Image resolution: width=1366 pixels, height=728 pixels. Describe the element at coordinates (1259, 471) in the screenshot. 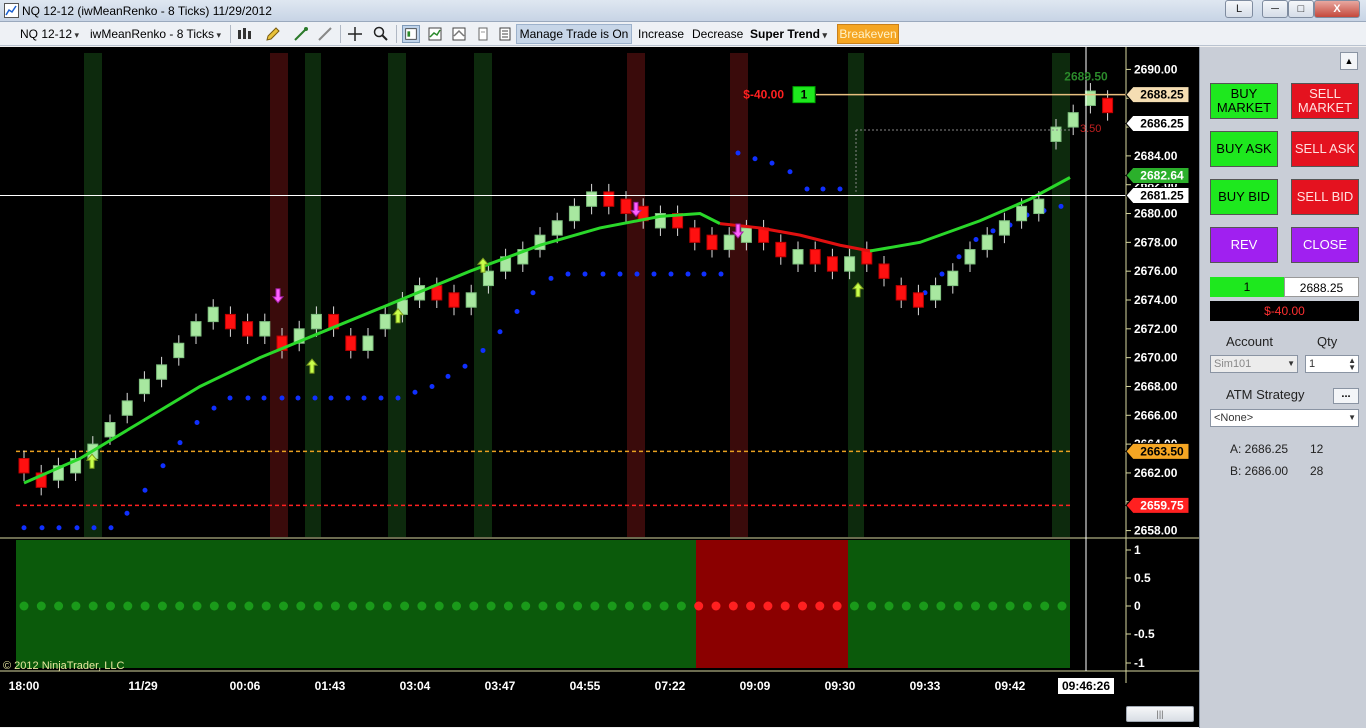

I see `bid-price-label: B: 2686.00` at that location.